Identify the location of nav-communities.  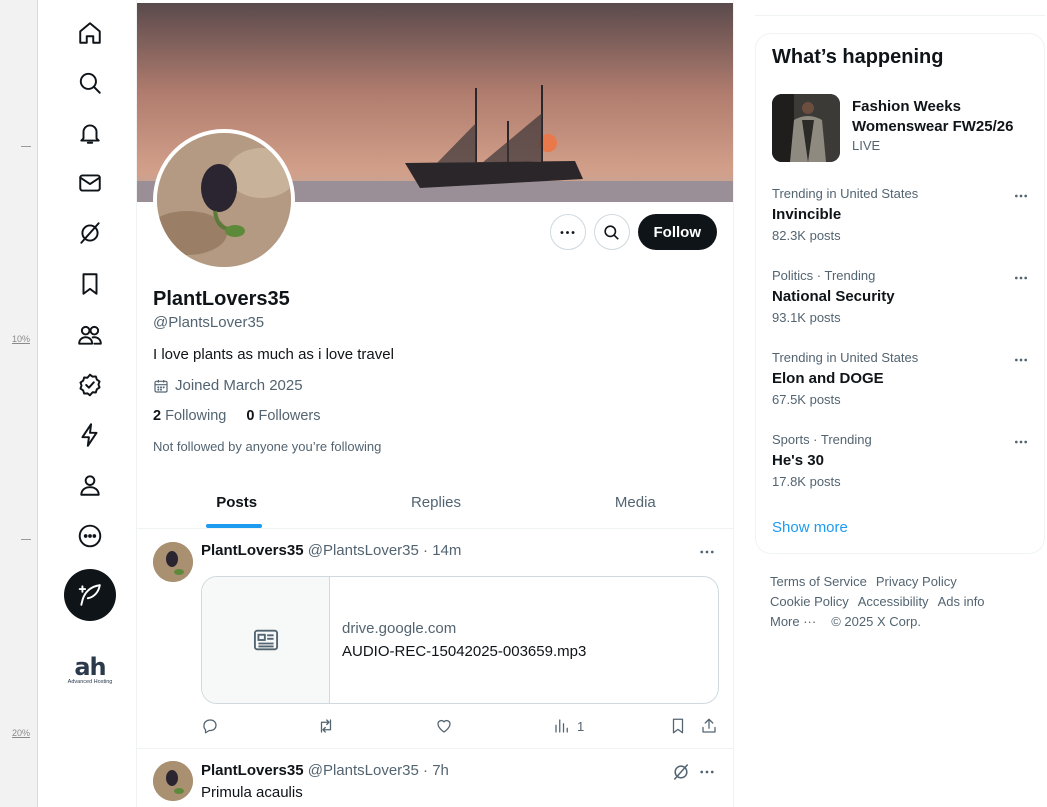
(90, 335).